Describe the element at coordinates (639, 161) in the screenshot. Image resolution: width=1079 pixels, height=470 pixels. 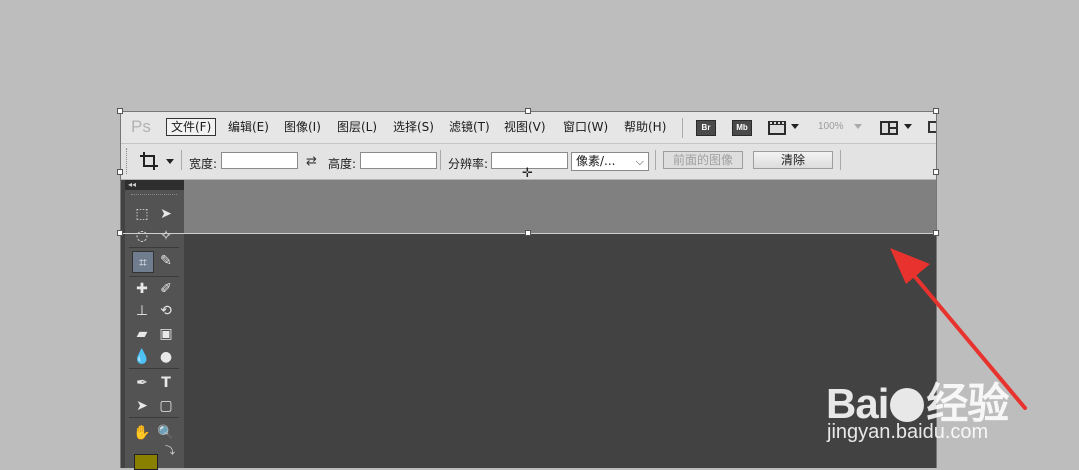
I see `chevron-down-icon: ⌵` at that location.